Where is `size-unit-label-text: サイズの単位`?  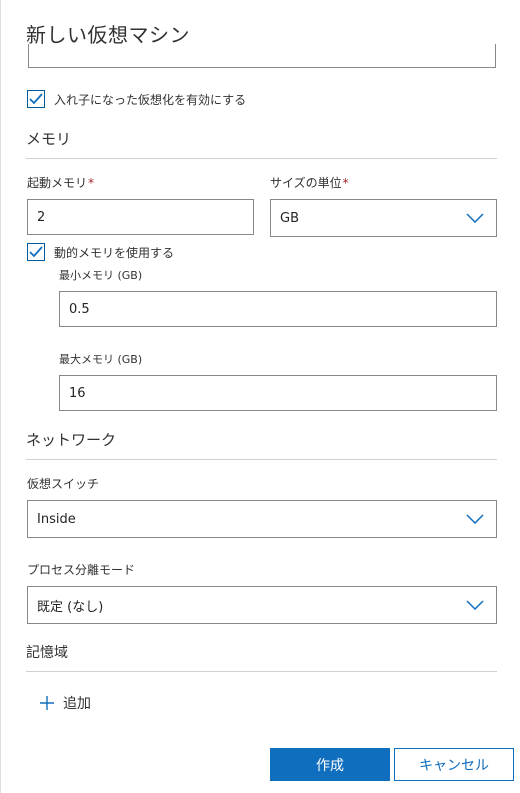
size-unit-label-text: サイズの単位 is located at coordinates (306, 183).